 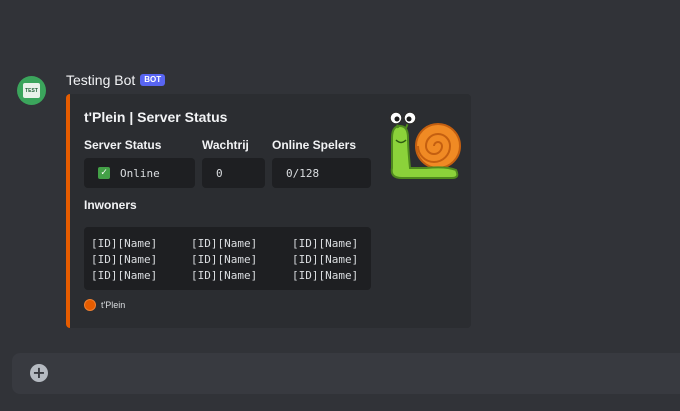 What do you see at coordinates (104, 173) in the screenshot?
I see `check-mark-icon: ✓` at bounding box center [104, 173].